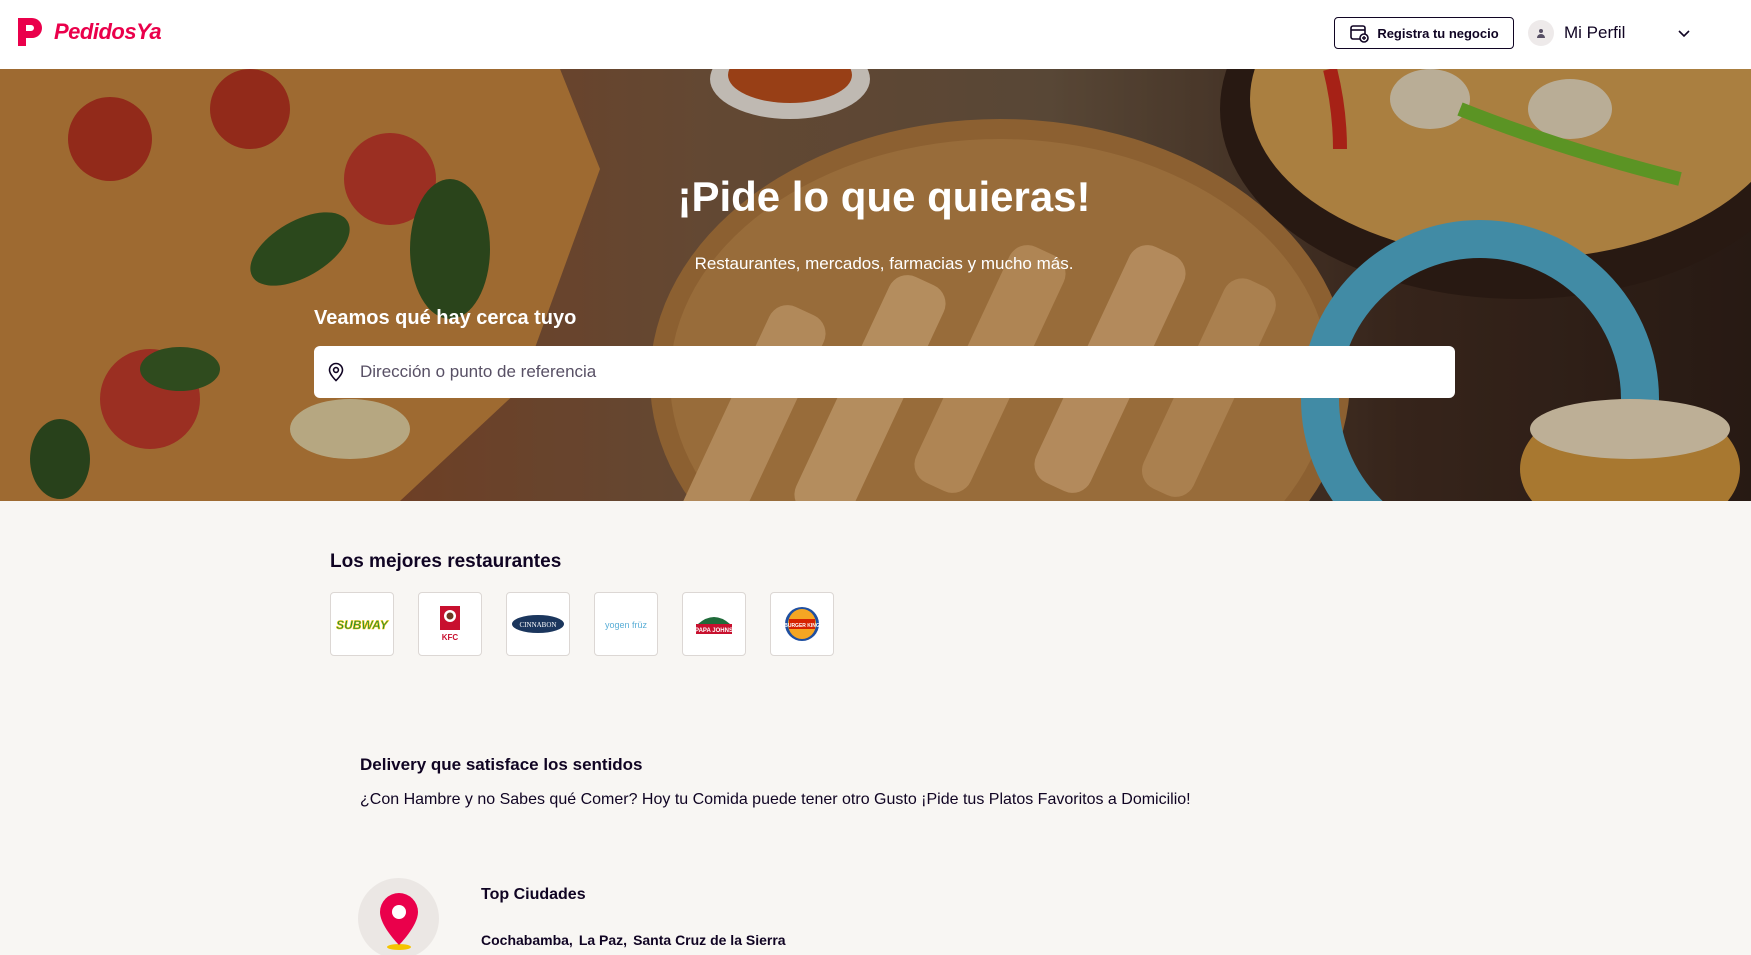 The image size is (1751, 955). What do you see at coordinates (1360, 34) in the screenshot?
I see `store-icon` at bounding box center [1360, 34].